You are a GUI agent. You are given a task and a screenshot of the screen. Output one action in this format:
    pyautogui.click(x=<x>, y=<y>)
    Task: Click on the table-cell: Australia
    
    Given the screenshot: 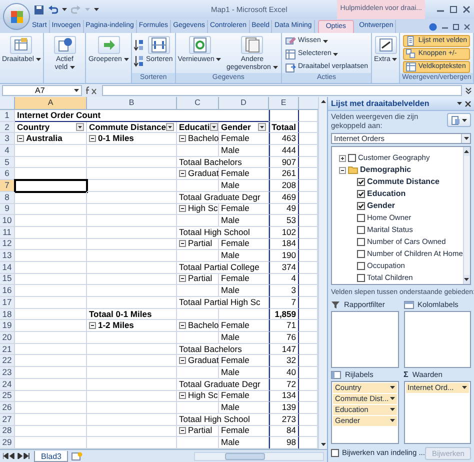 What is the action you would take?
    pyautogui.click(x=51, y=139)
    